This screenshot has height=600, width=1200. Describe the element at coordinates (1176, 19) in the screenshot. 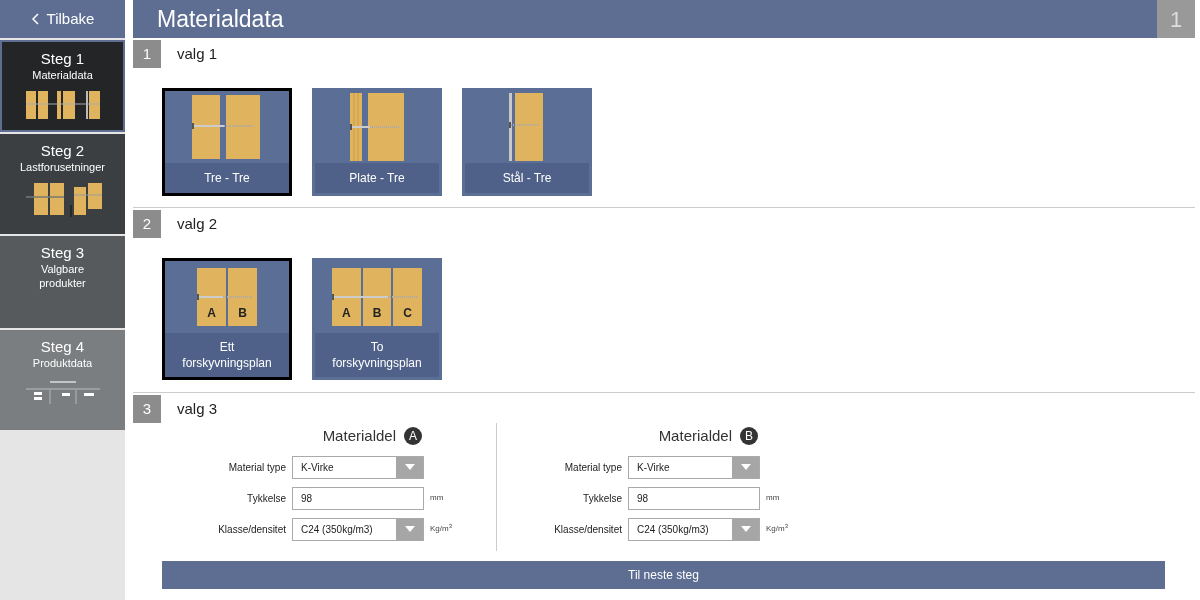

I see `step-number: 1` at that location.